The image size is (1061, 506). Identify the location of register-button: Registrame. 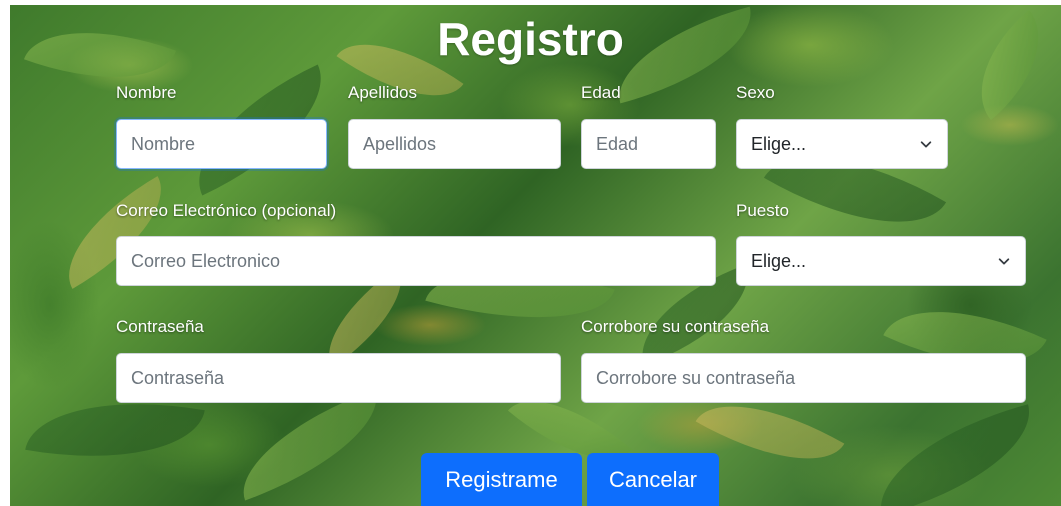
(501, 479).